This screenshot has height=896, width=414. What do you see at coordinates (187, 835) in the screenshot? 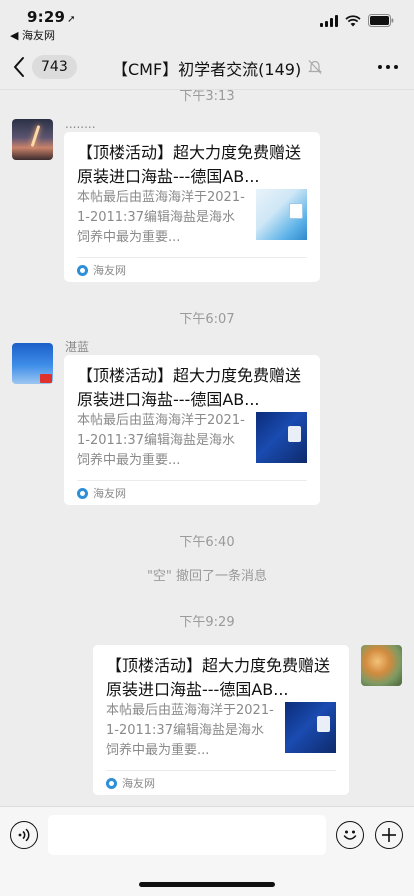
I see `message-input` at bounding box center [187, 835].